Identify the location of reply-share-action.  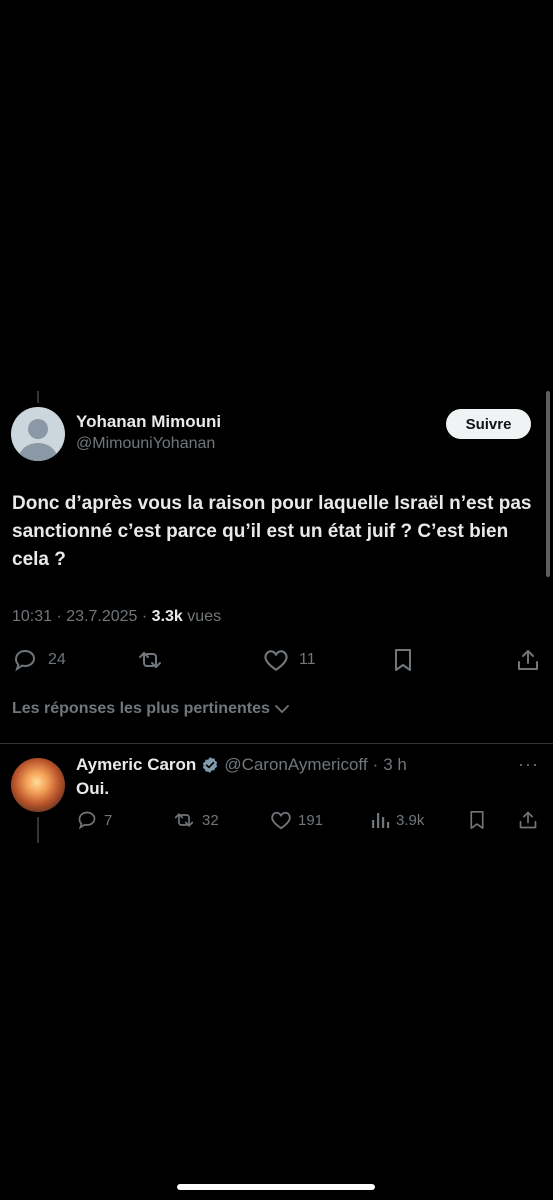
(528, 820).